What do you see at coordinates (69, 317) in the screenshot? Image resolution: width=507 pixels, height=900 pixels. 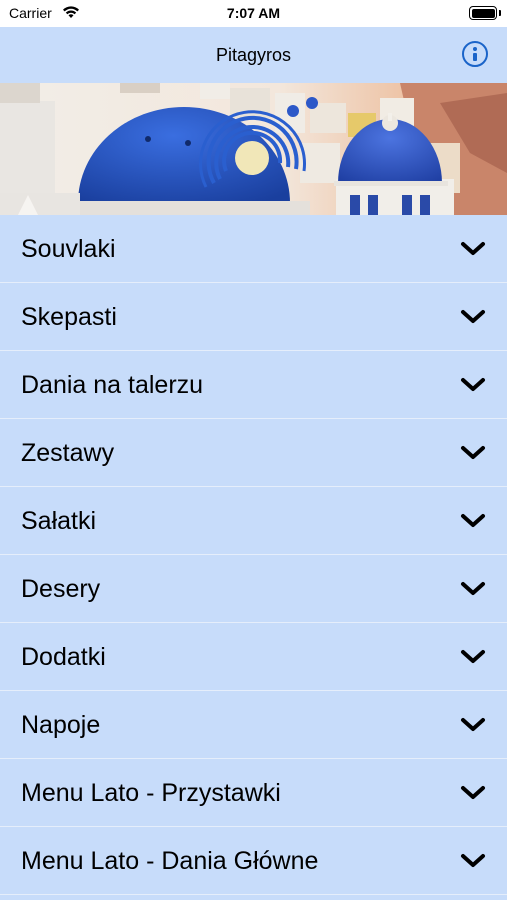 I see `menu-item-label: Skepasti` at bounding box center [69, 317].